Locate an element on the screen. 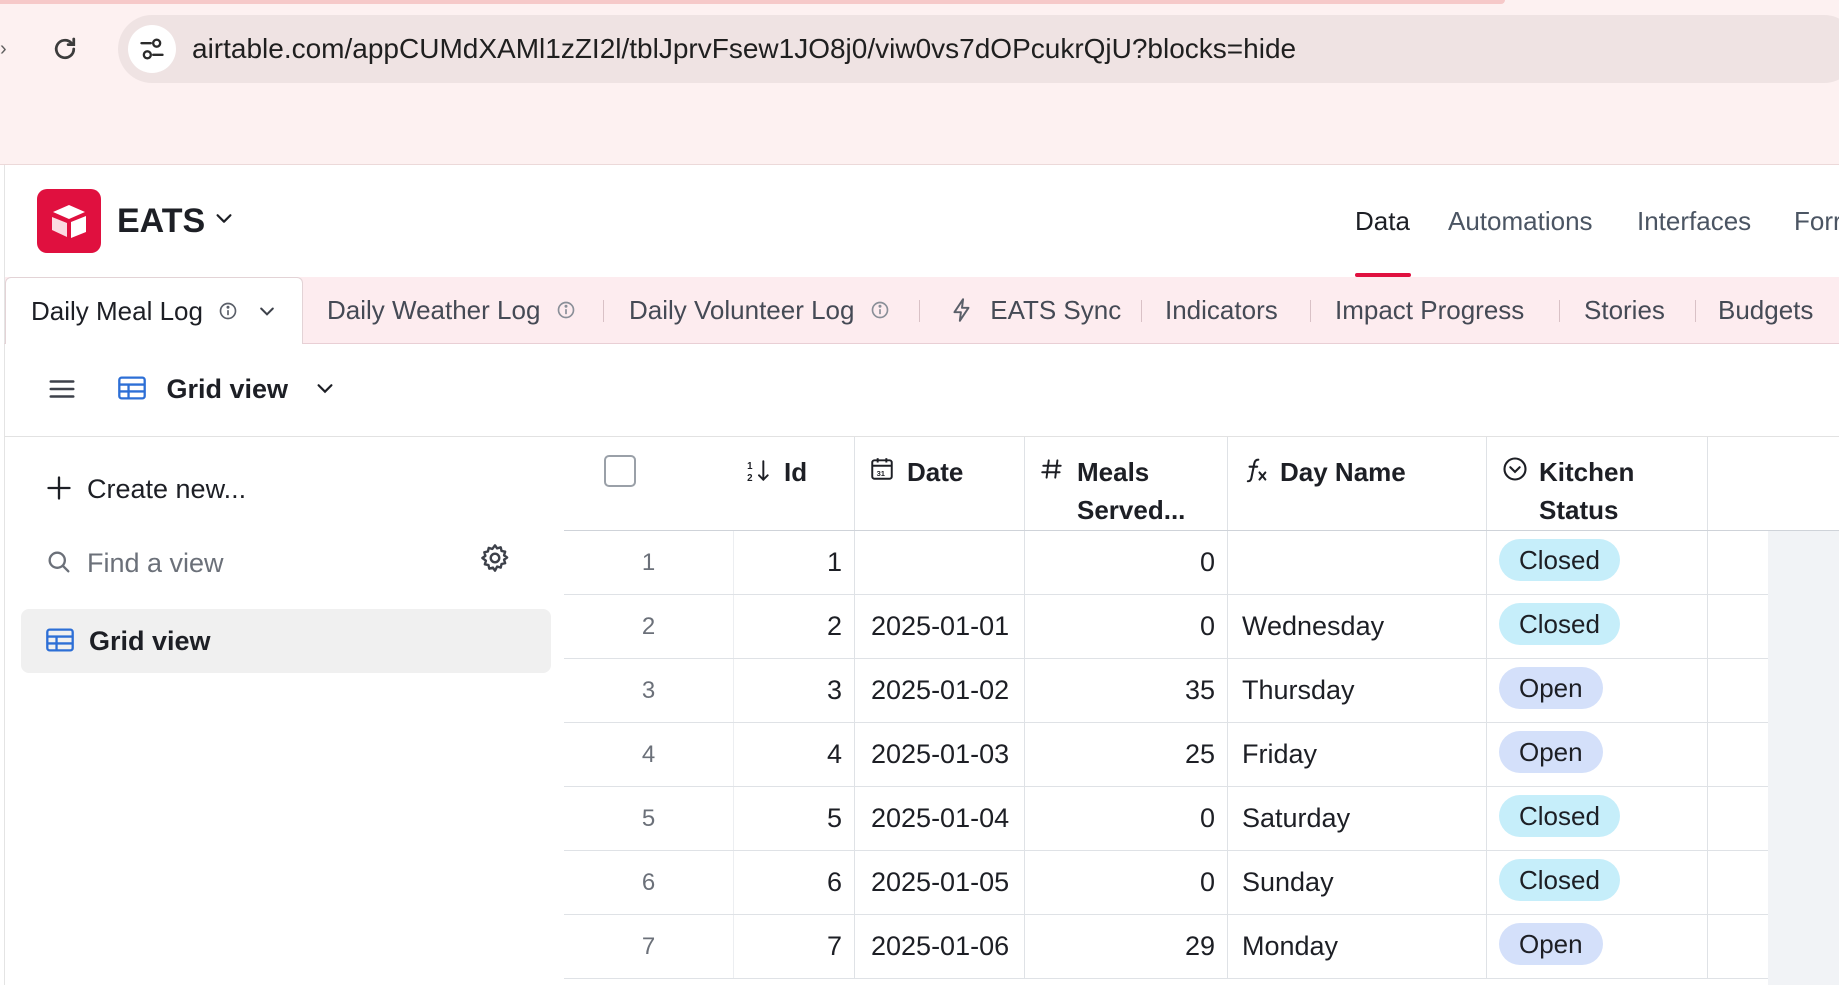 Image resolution: width=1839 pixels, height=985 pixels. find-view-input: Find a view is located at coordinates (285, 563).